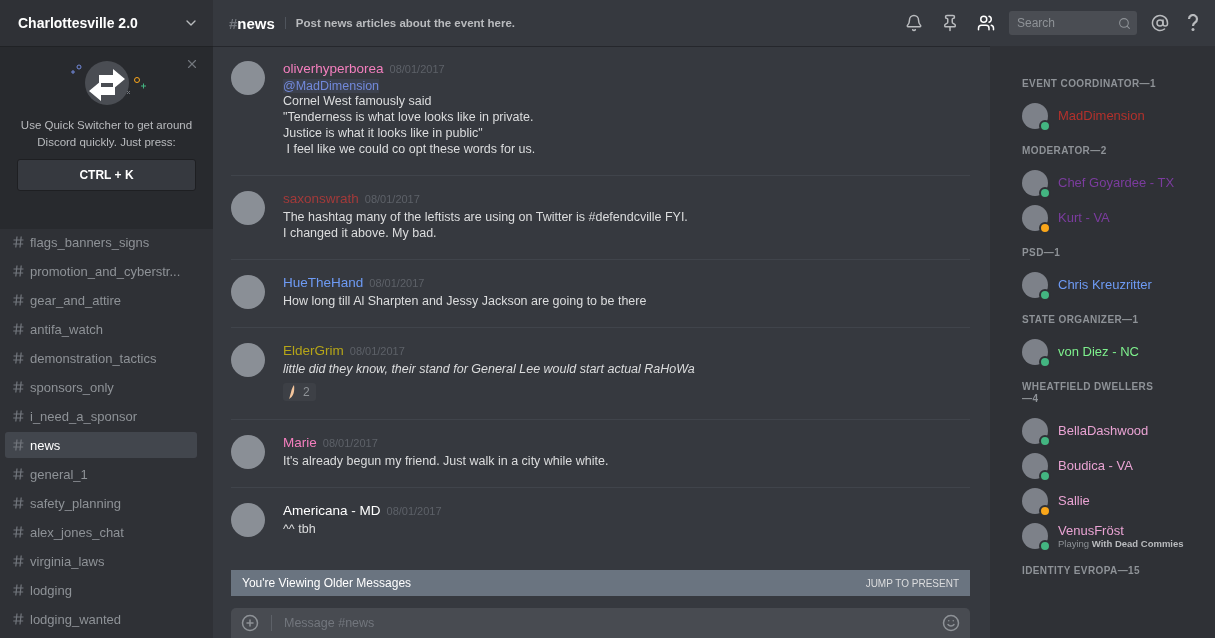 The image size is (1215, 638). Describe the element at coordinates (409, 117) in the screenshot. I see `message-text: "Tenderness is what love looks like in private.` at that location.